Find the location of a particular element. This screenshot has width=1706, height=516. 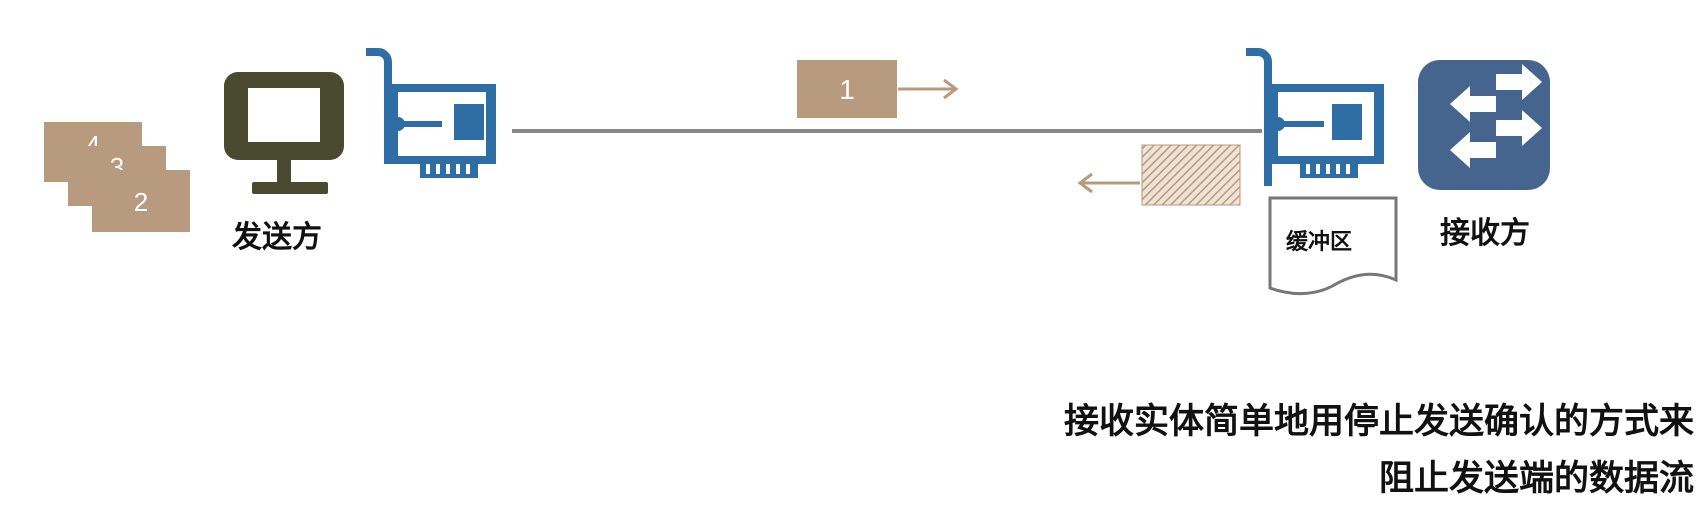

receiver-network-card-icon is located at coordinates (1315, 117).